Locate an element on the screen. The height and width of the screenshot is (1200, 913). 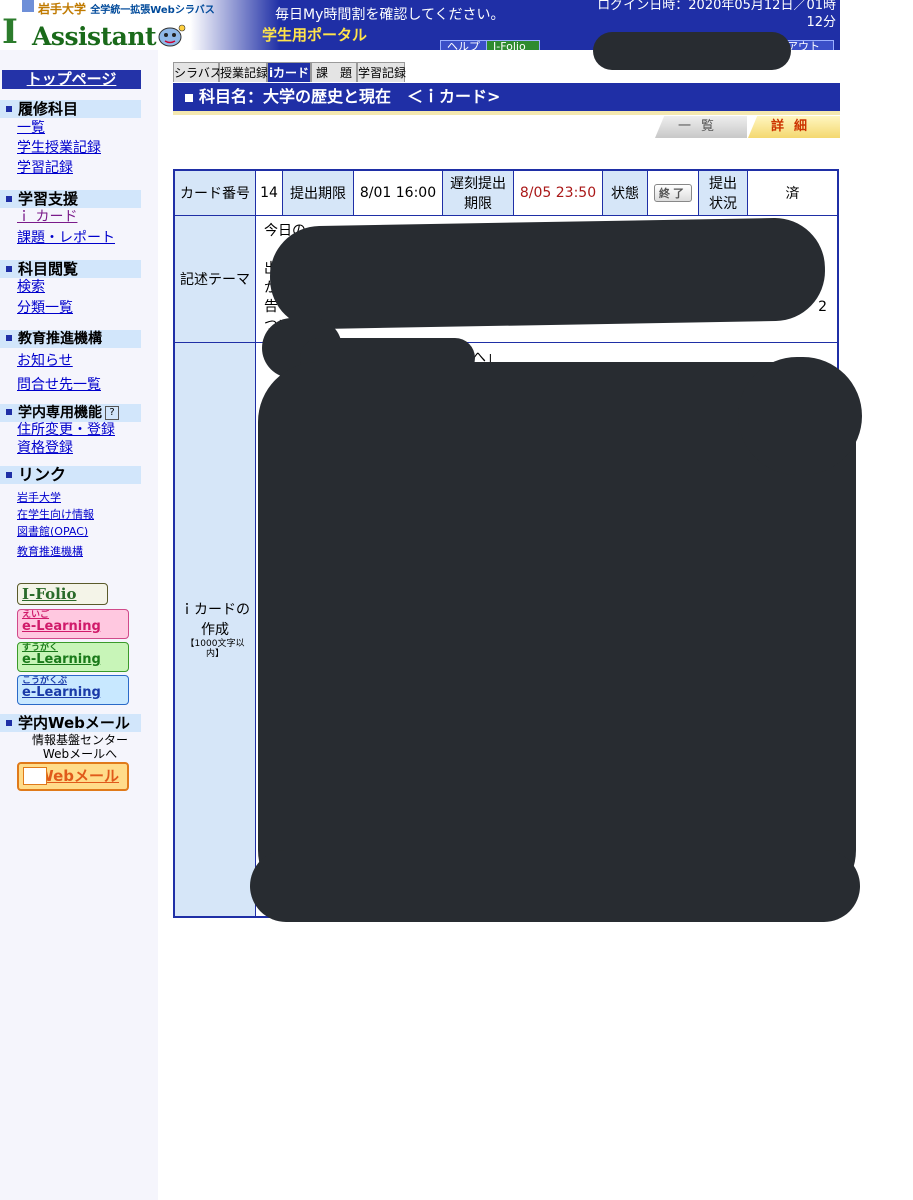
status-label: 状態 is located at coordinates (625, 192).